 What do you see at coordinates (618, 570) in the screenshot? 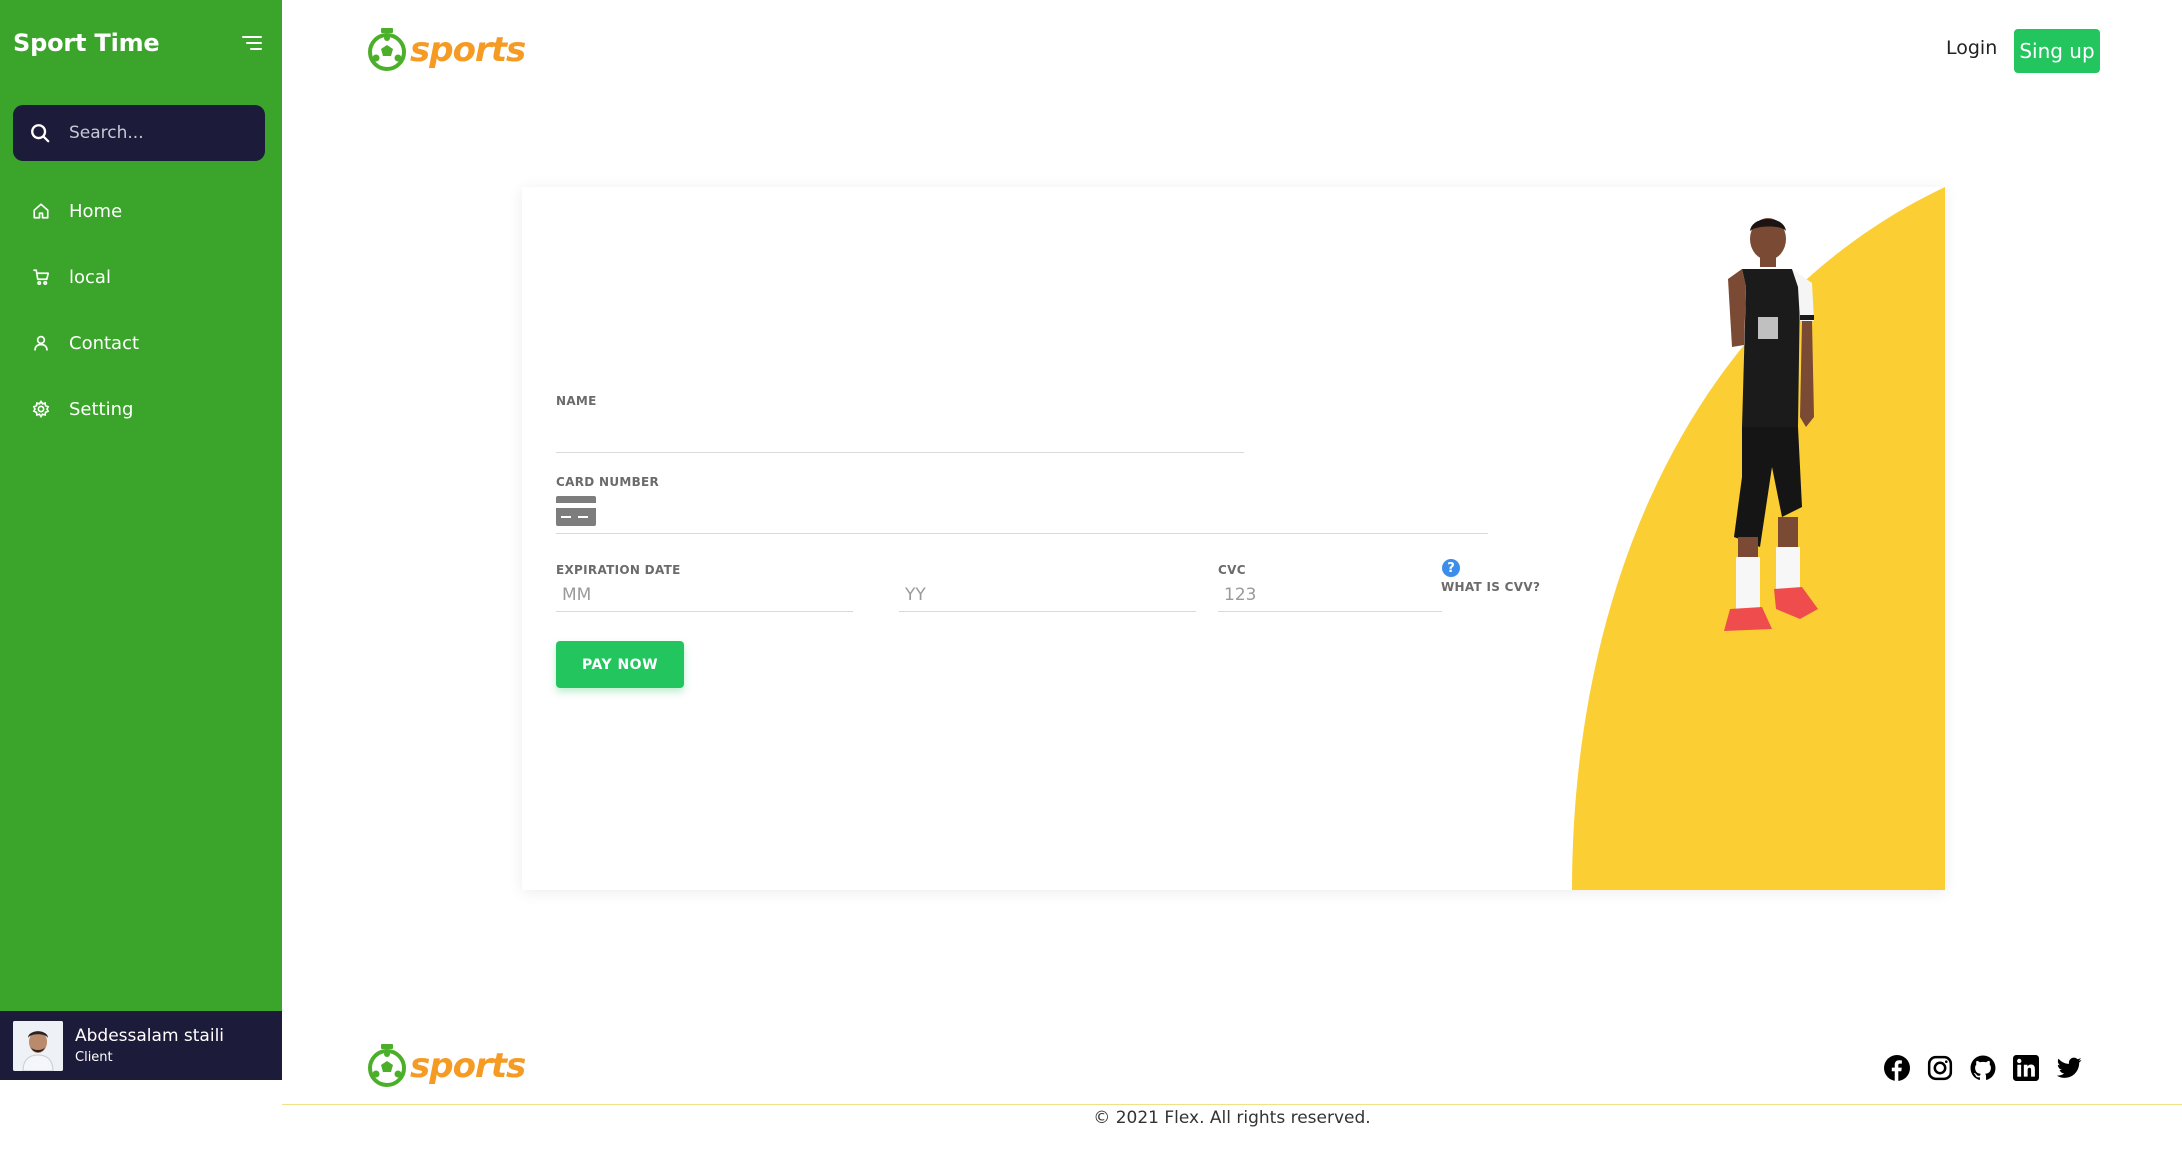
I see `expiration-date-label: EXPIRATION DATE` at bounding box center [618, 570].